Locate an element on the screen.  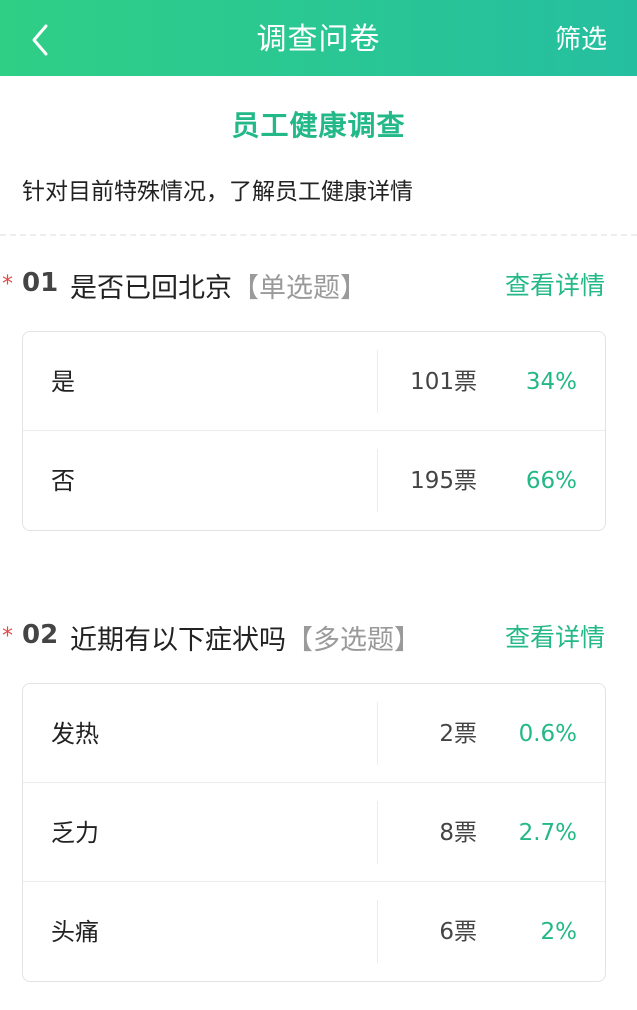
question-text: 是否已回北京【单选题】 is located at coordinates (218, 285).